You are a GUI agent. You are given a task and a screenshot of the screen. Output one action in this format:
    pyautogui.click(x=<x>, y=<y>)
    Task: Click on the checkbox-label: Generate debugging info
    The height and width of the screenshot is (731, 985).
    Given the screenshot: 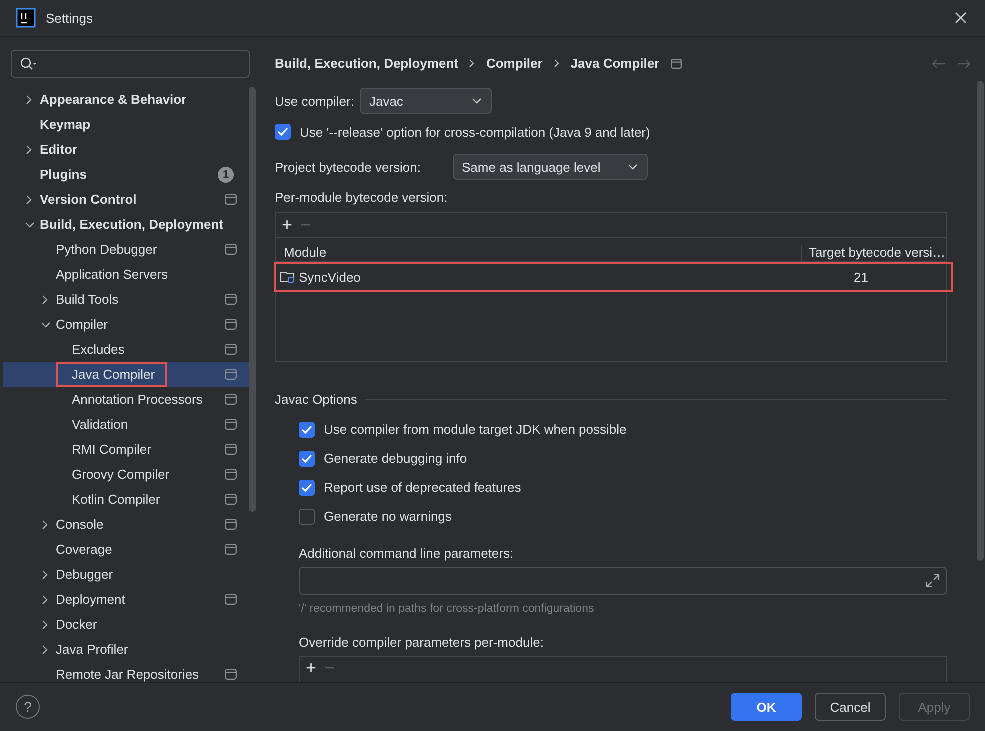 What is the action you would take?
    pyautogui.click(x=396, y=458)
    